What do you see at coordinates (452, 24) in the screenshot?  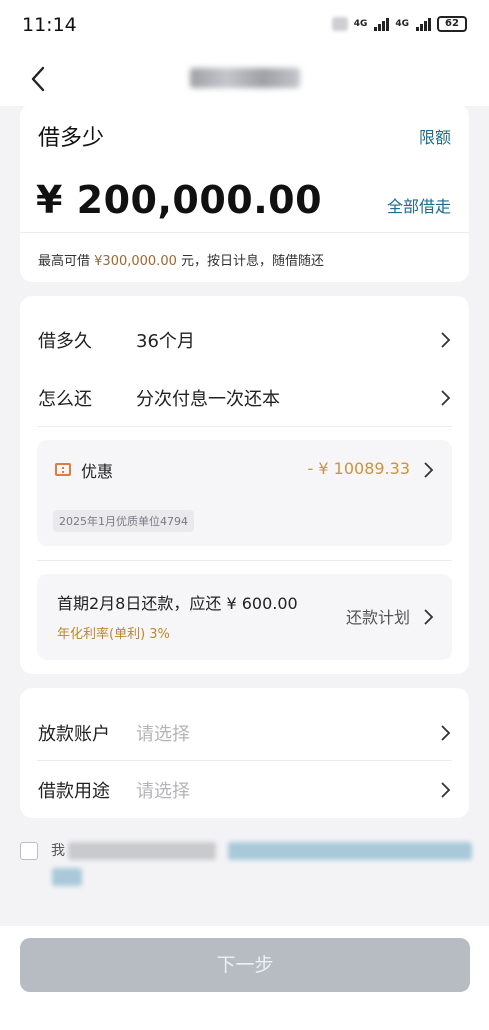 I see `battery-icon: 62` at bounding box center [452, 24].